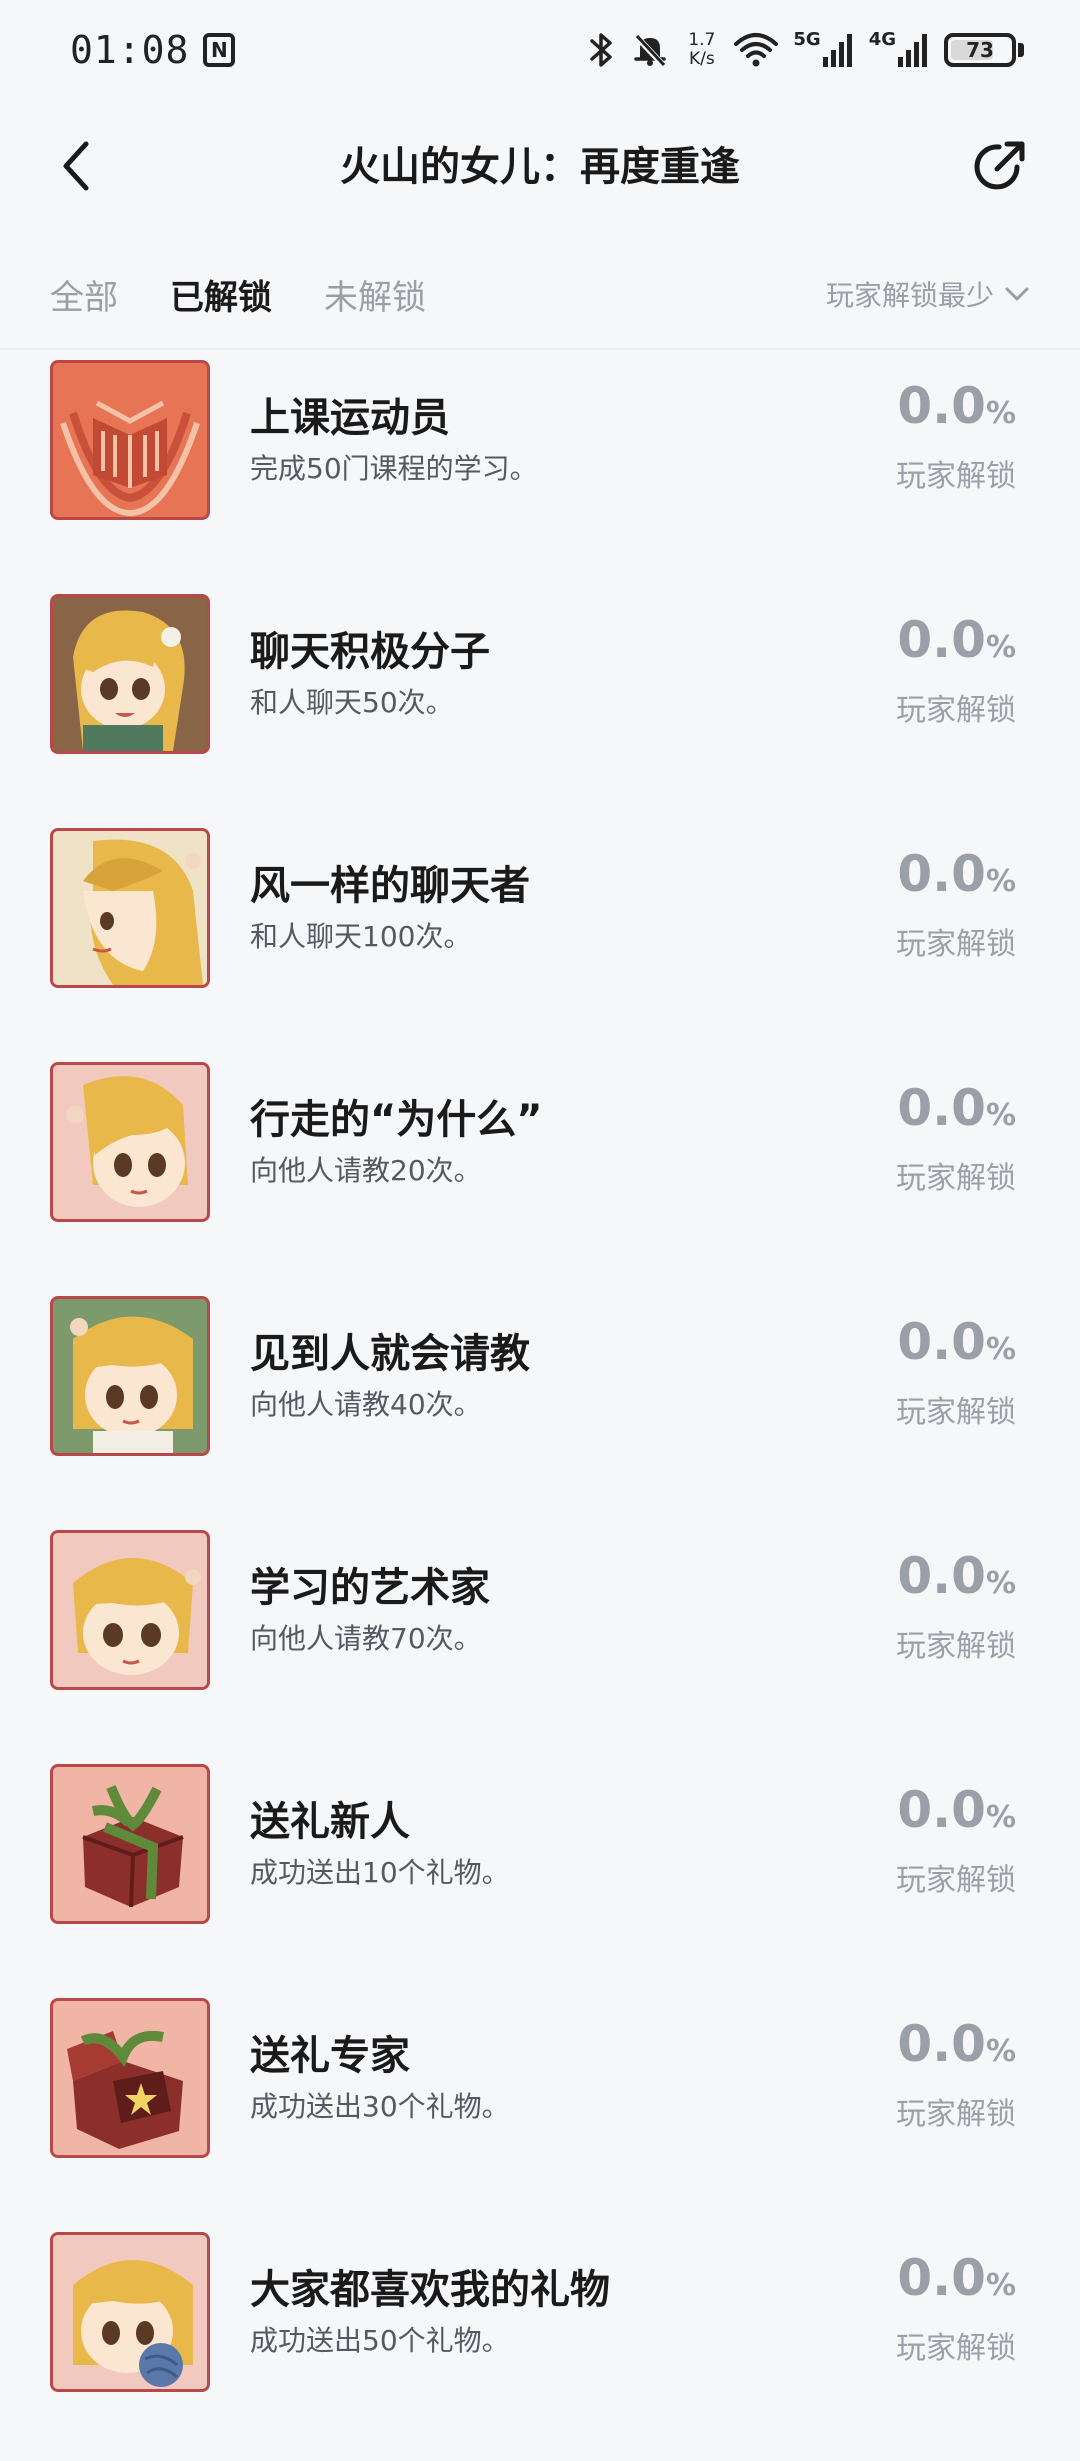 The image size is (1080, 2461). Describe the element at coordinates (370, 1588) in the screenshot. I see `achievement-title: 学习的艺术家` at that location.